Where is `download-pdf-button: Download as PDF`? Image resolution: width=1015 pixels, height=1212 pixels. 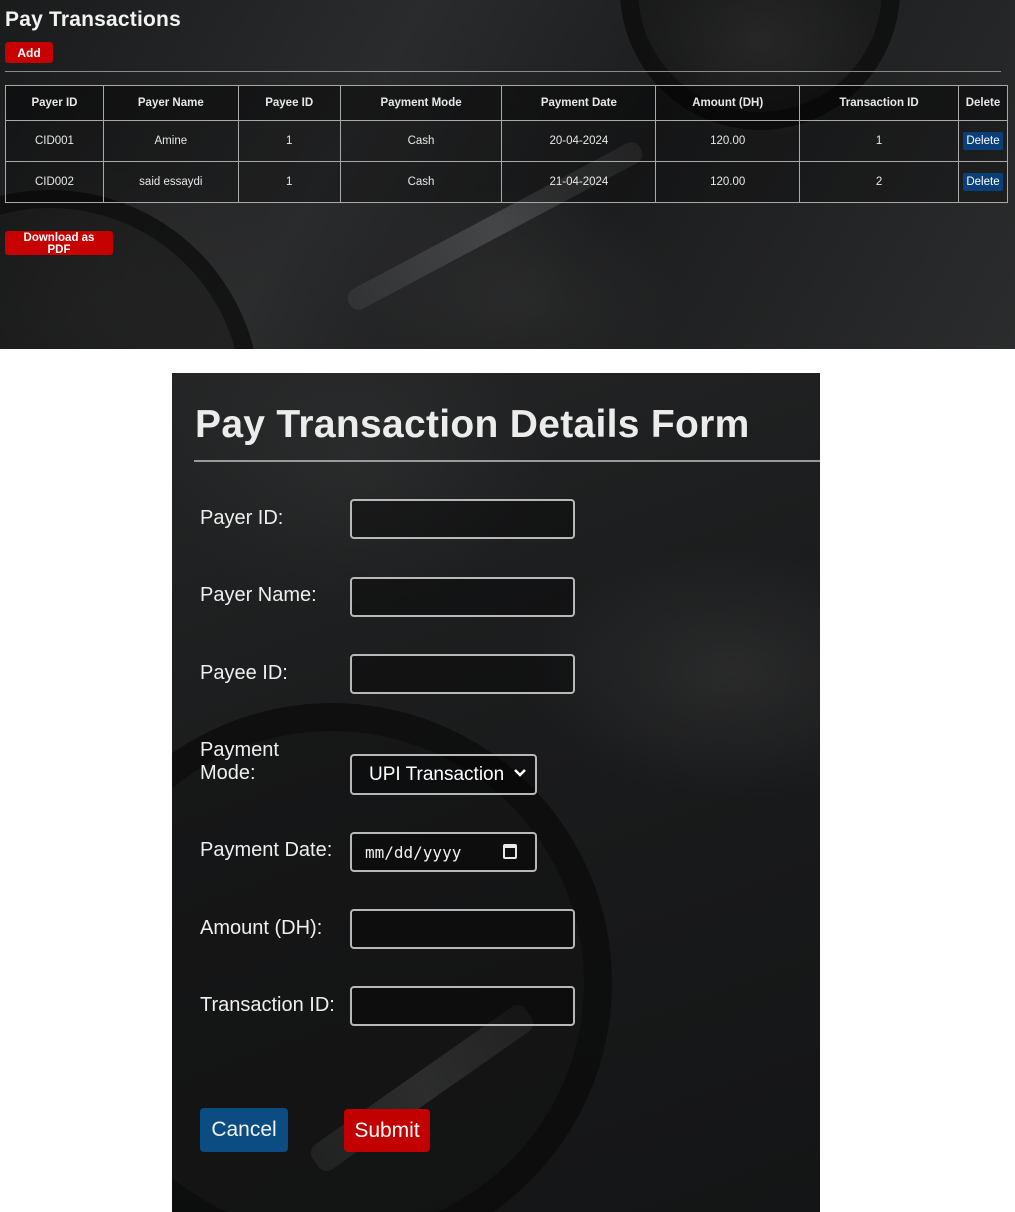 download-pdf-button: Download as PDF is located at coordinates (59, 243).